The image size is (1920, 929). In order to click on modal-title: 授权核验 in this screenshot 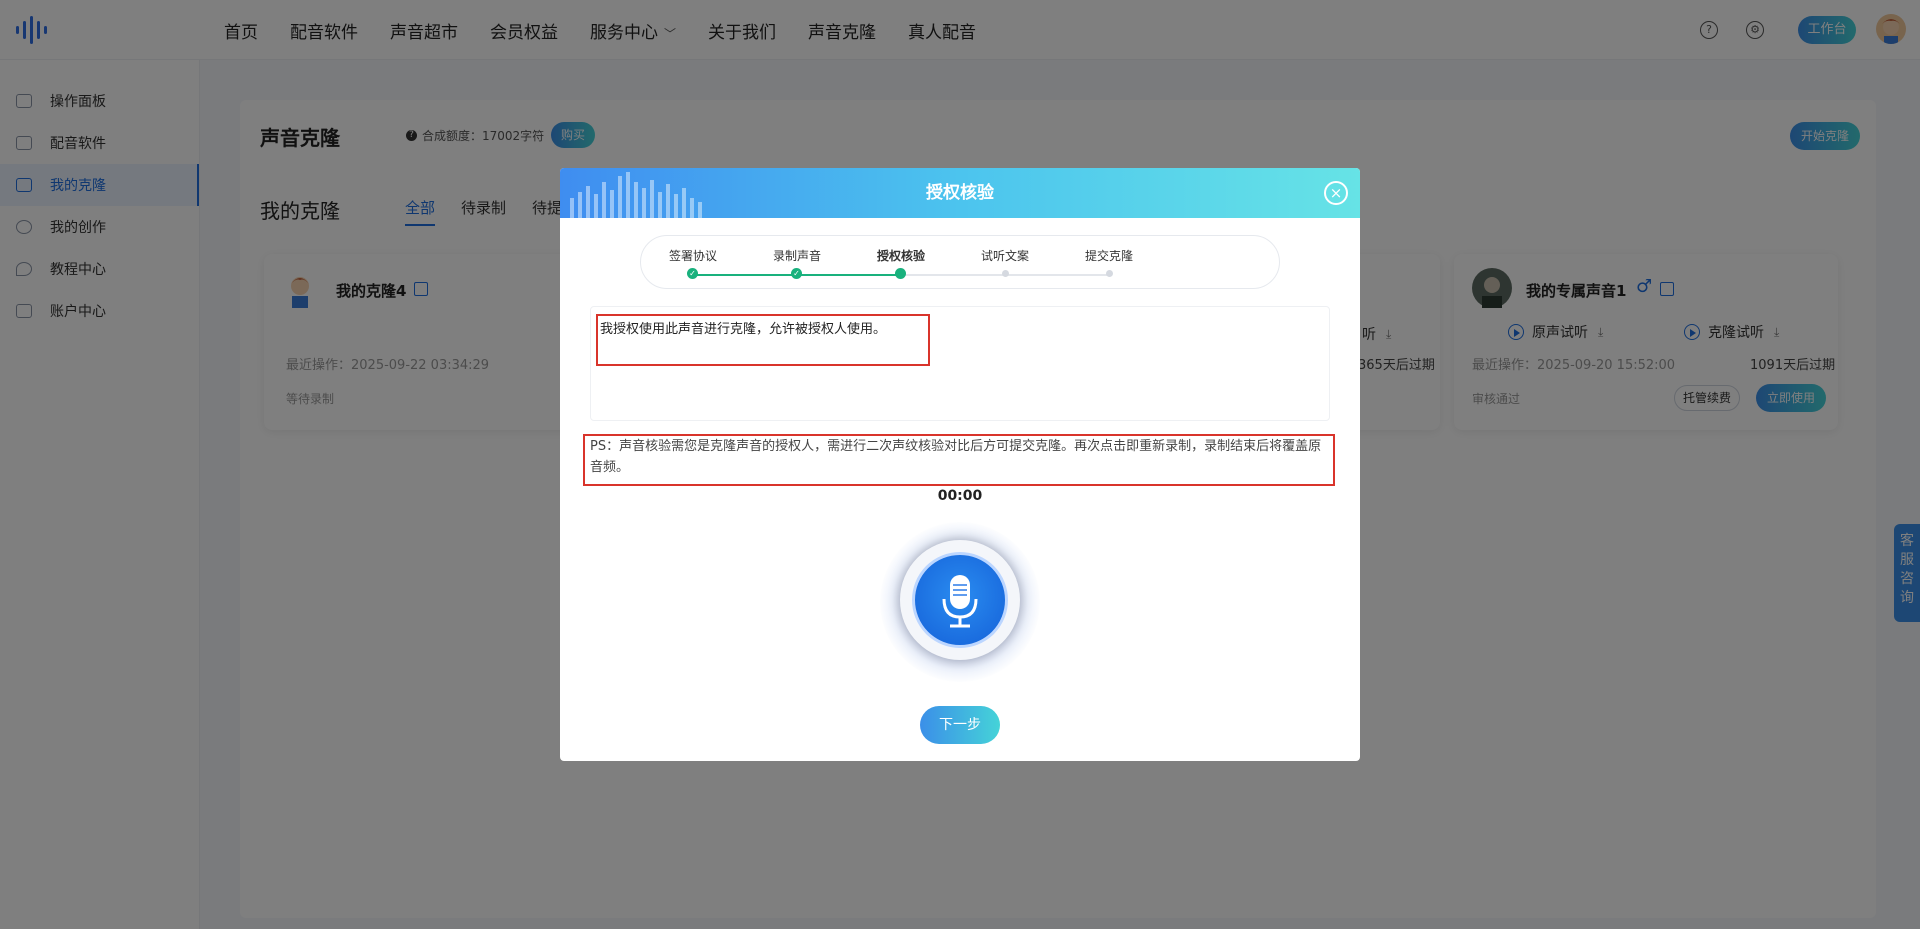, I will do `click(960, 193)`.